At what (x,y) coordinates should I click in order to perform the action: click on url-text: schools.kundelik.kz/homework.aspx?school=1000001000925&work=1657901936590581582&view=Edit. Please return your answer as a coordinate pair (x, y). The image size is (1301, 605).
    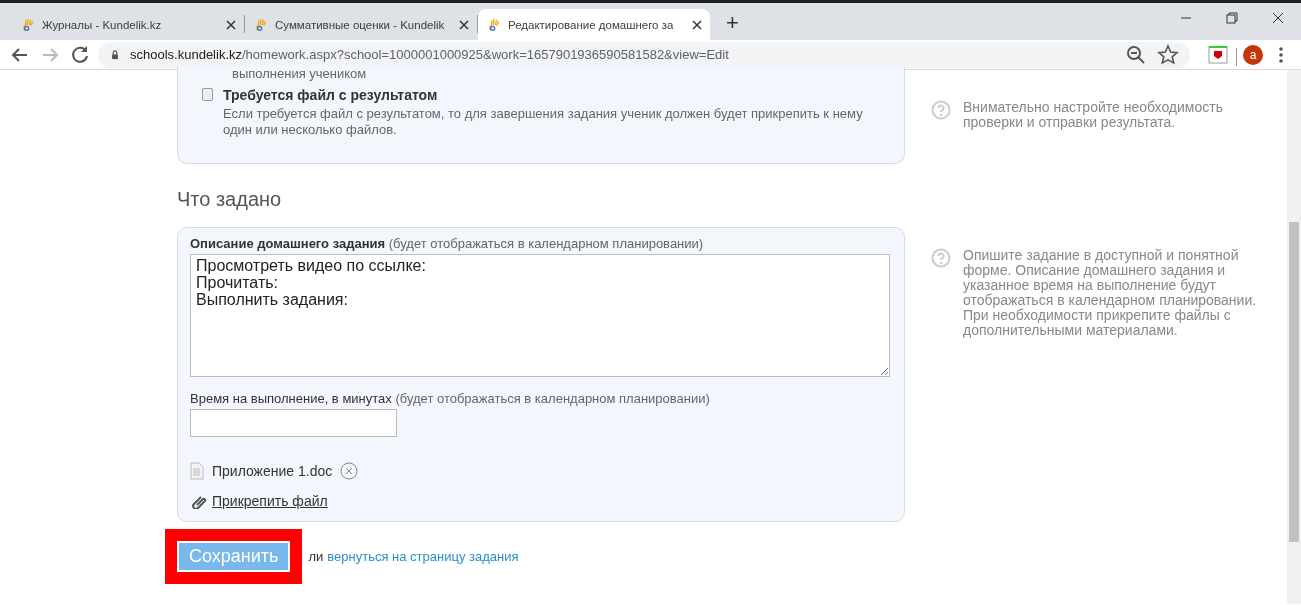
    Looking at the image, I should click on (429, 54).